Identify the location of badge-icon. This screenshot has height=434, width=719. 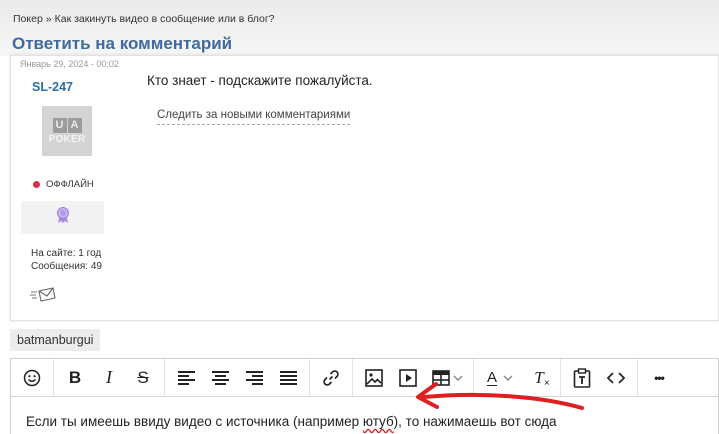
(63, 217).